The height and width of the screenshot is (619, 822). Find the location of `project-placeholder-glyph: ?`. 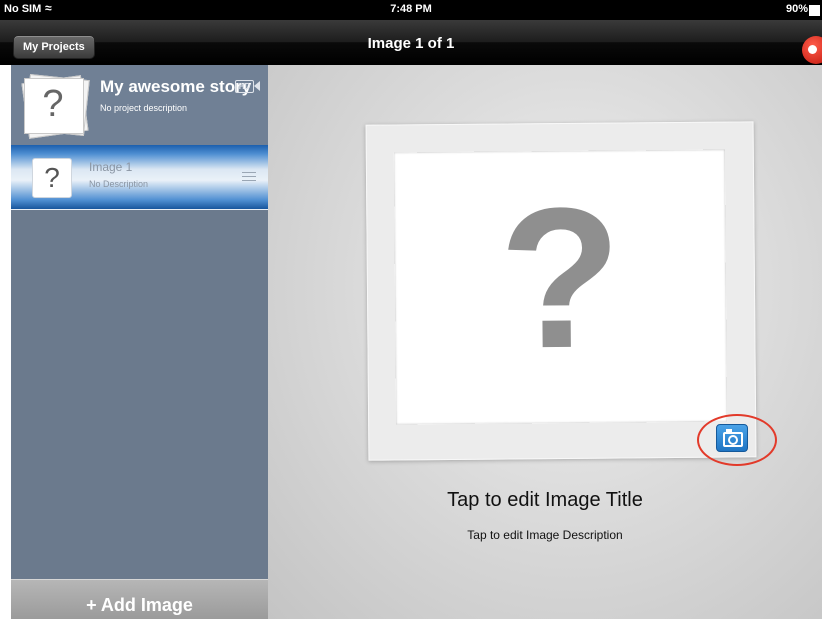

project-placeholder-glyph: ? is located at coordinates (53, 104).